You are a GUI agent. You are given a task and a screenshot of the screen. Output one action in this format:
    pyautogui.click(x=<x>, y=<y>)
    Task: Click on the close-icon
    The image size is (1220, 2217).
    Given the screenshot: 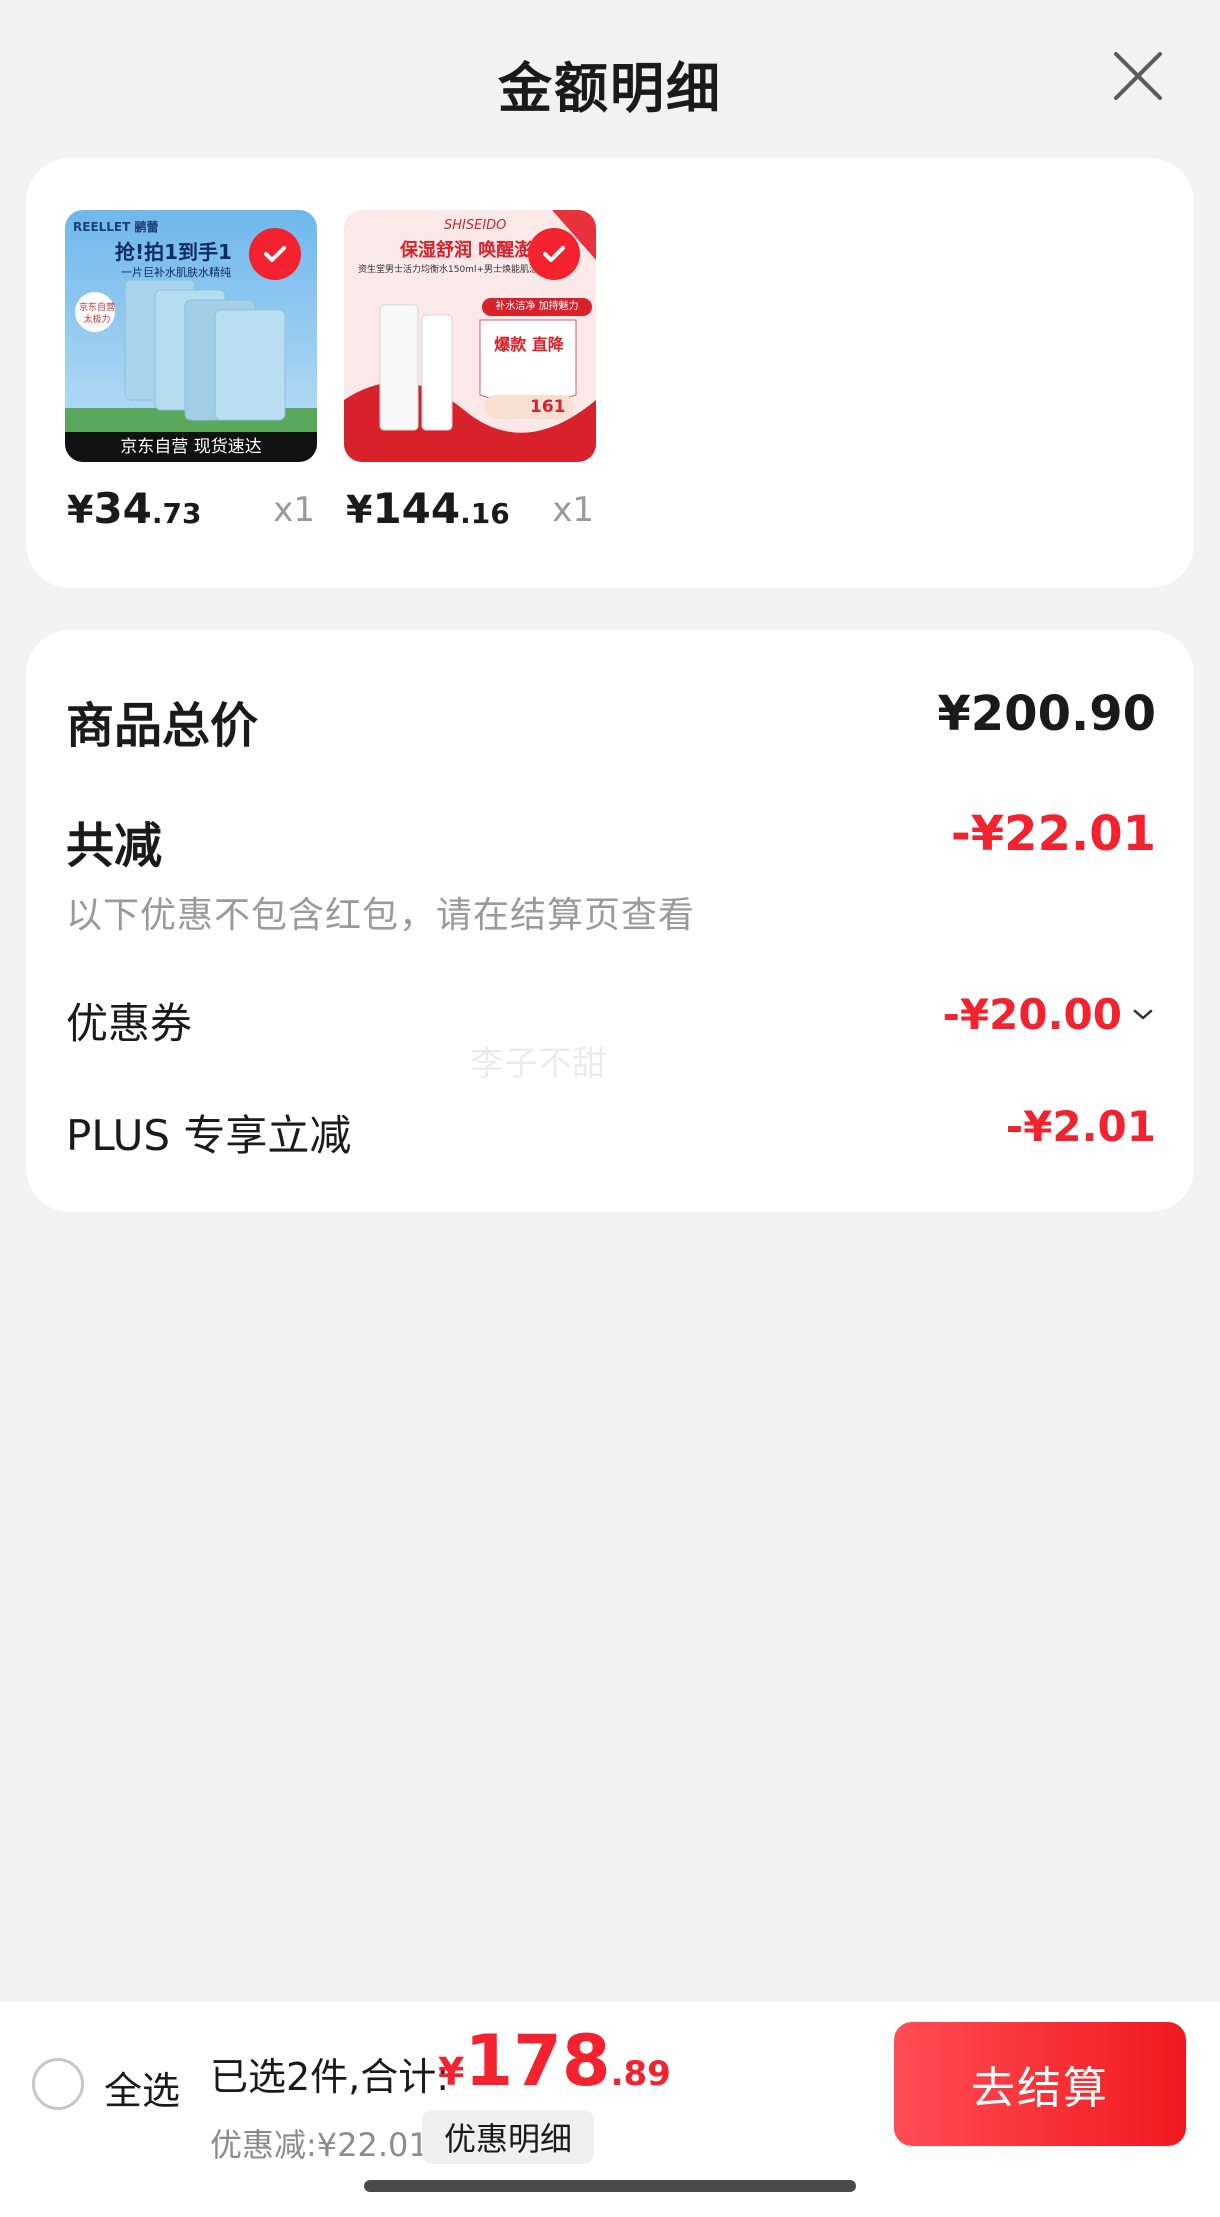 What is the action you would take?
    pyautogui.click(x=1138, y=76)
    